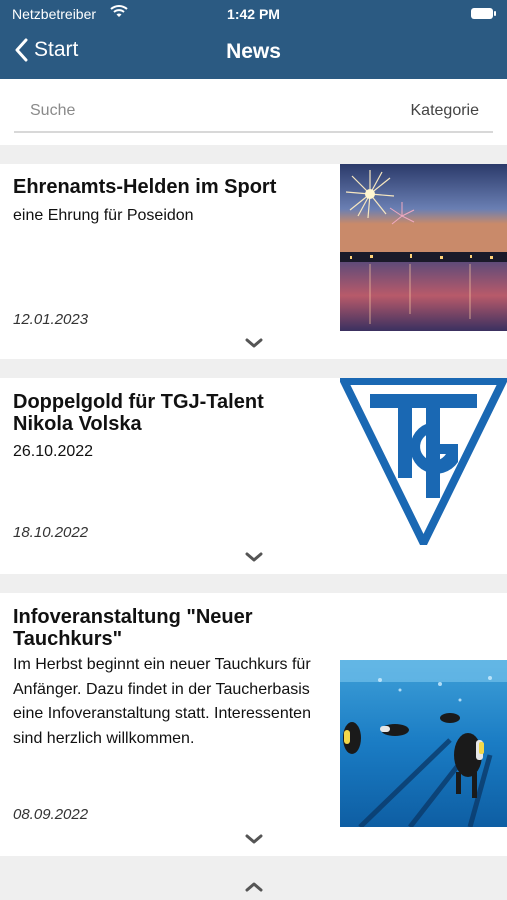 The height and width of the screenshot is (900, 507). Describe the element at coordinates (138, 413) in the screenshot. I see `news-title: Doppelgold für TGJ-Talent Nikola Volska` at that location.